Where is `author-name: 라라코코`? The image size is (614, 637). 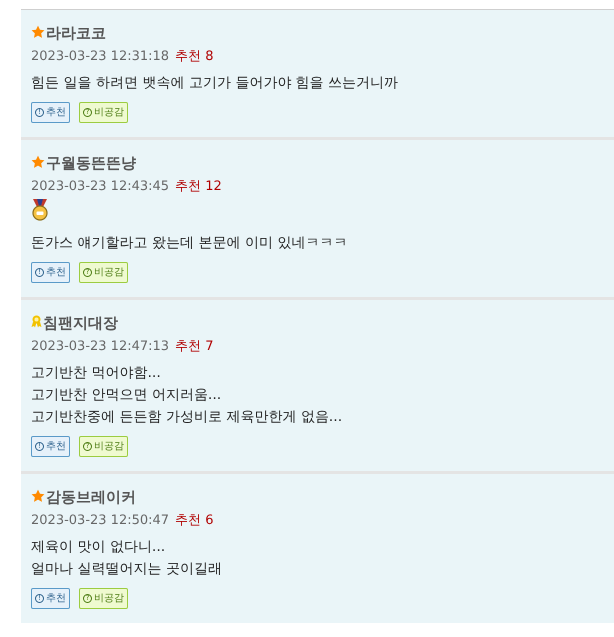
author-name: 라라코코 is located at coordinates (76, 33).